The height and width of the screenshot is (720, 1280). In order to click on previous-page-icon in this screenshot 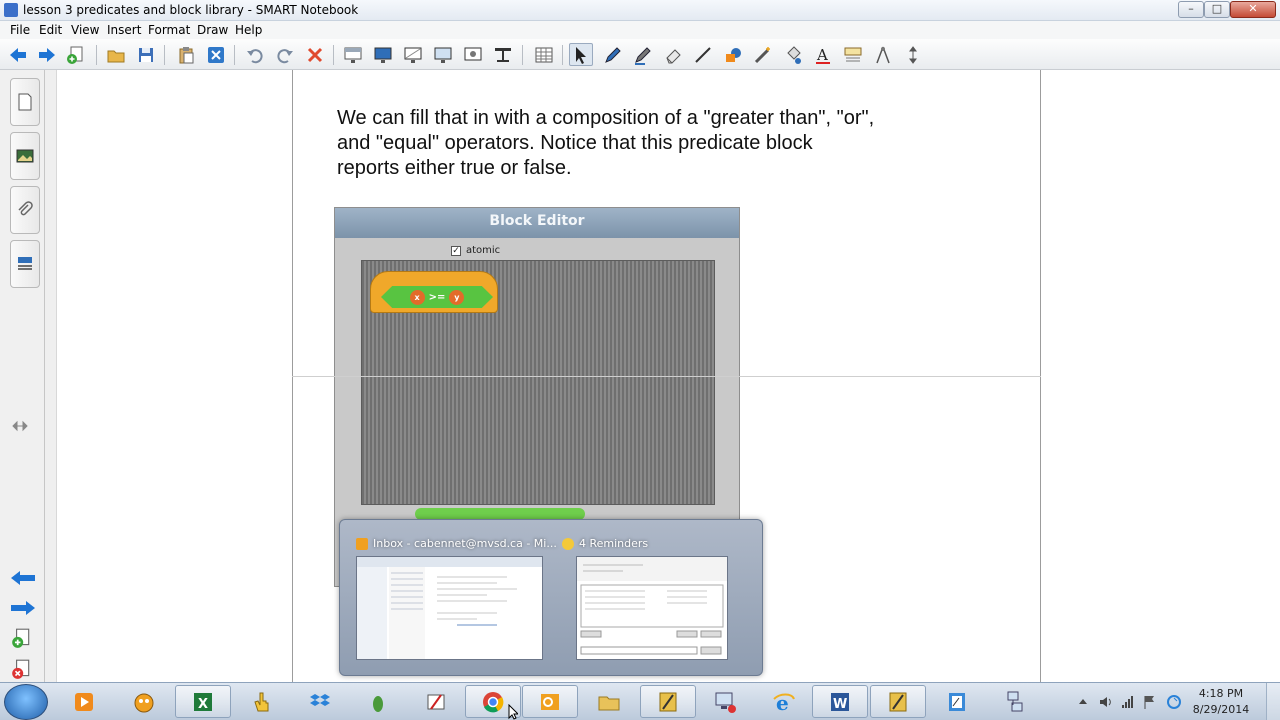, I will do `click(23, 578)`.